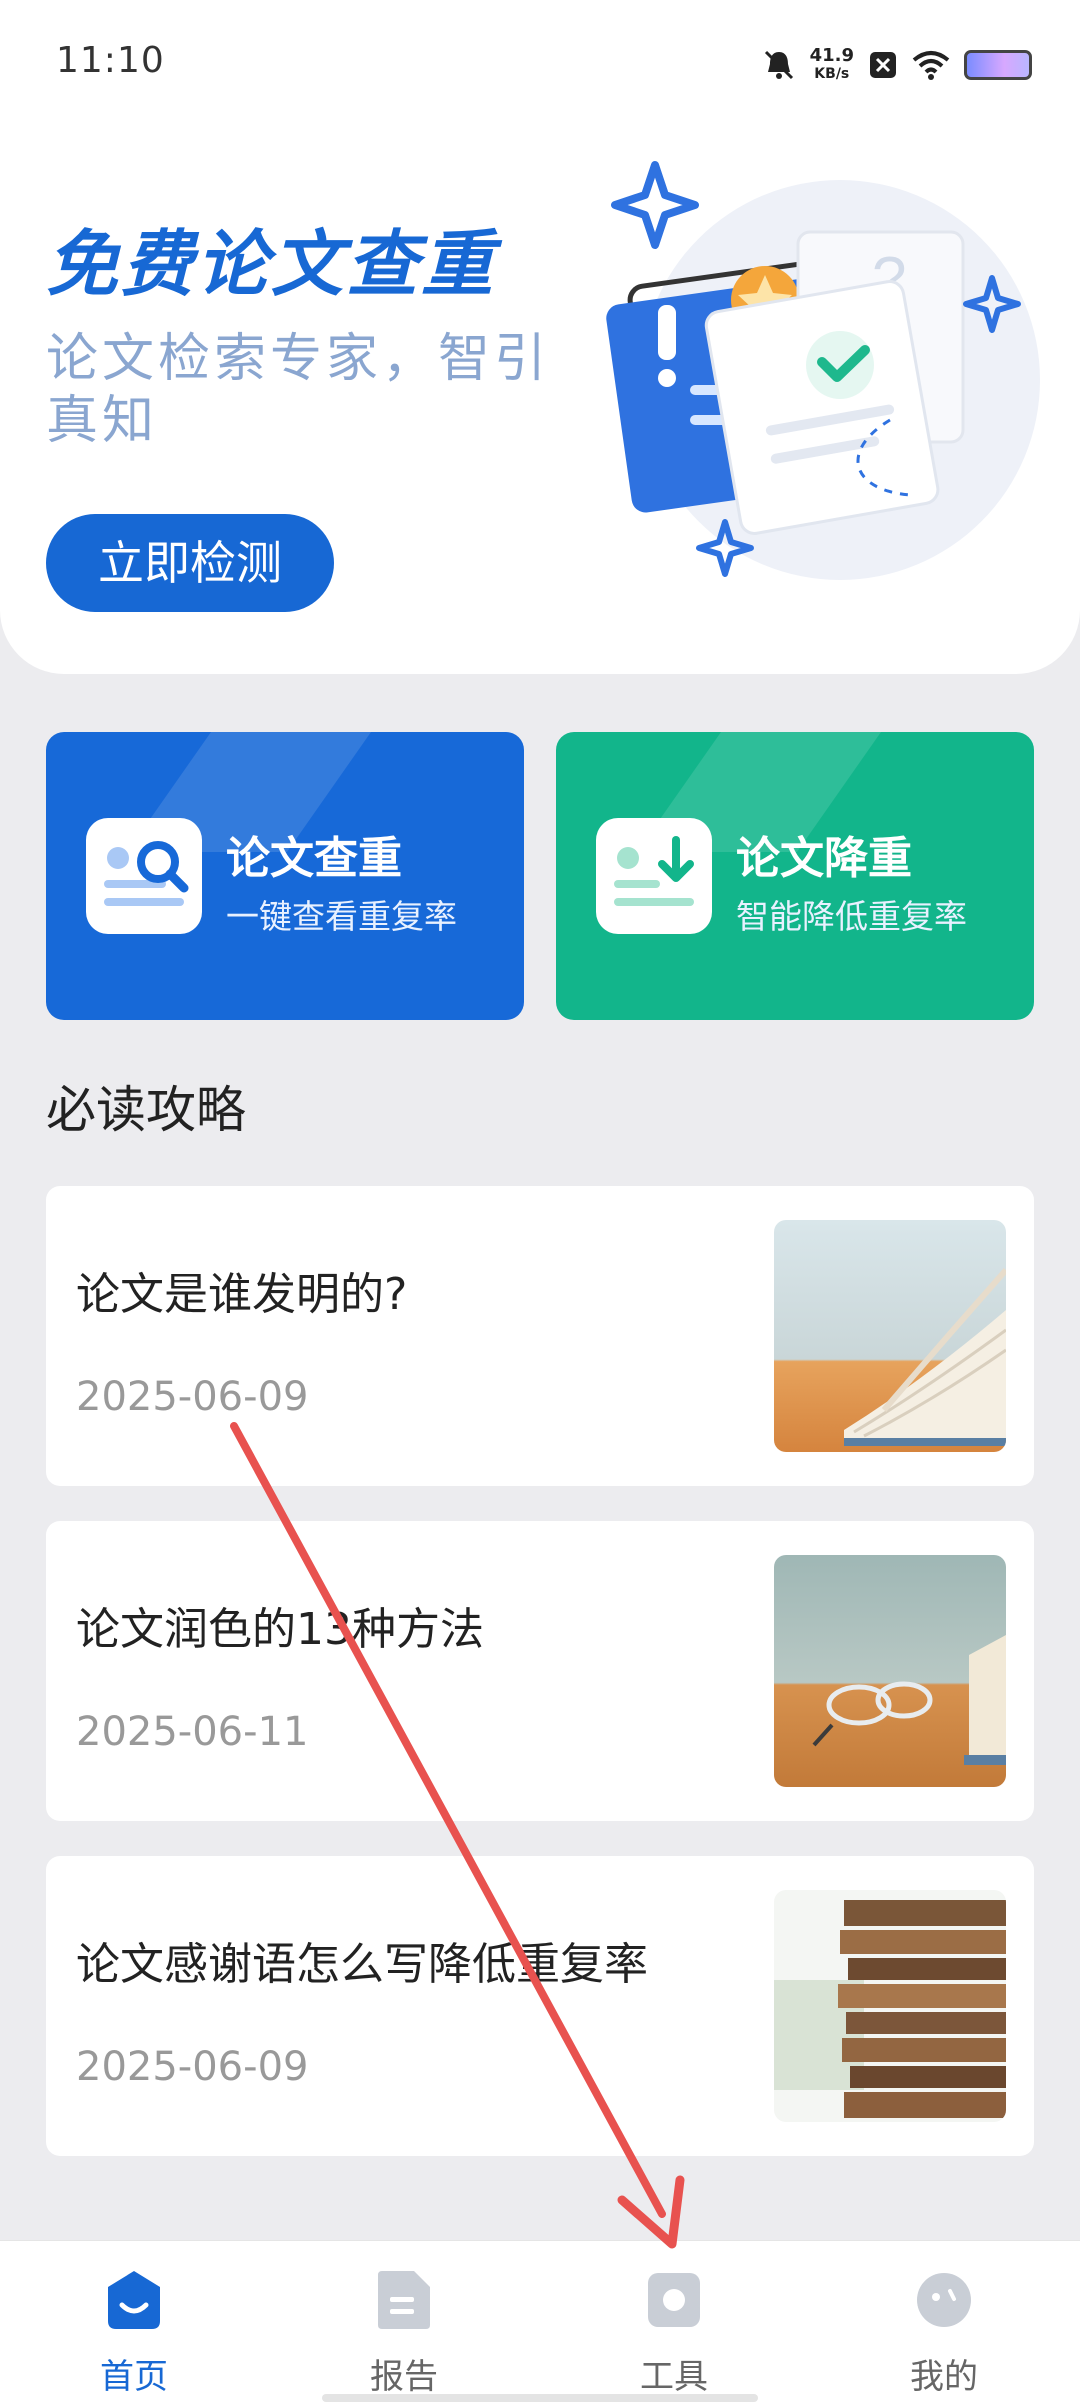 The height and width of the screenshot is (2408, 1080). Describe the element at coordinates (540, 2398) in the screenshot. I see `home-indicator` at that location.